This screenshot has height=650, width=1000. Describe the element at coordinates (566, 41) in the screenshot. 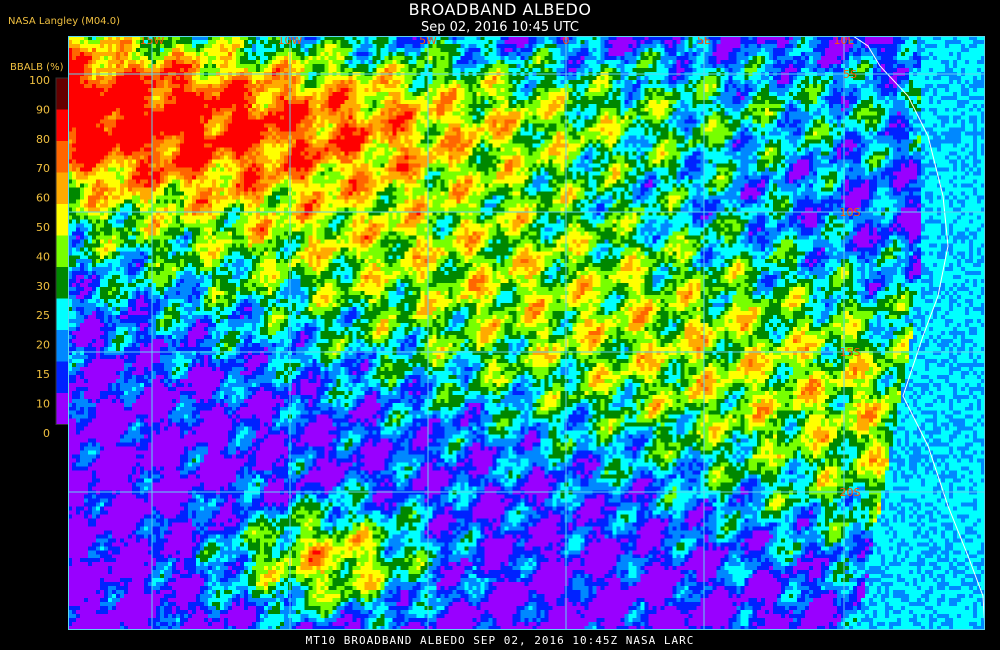

I see `longitude-label: 0` at that location.